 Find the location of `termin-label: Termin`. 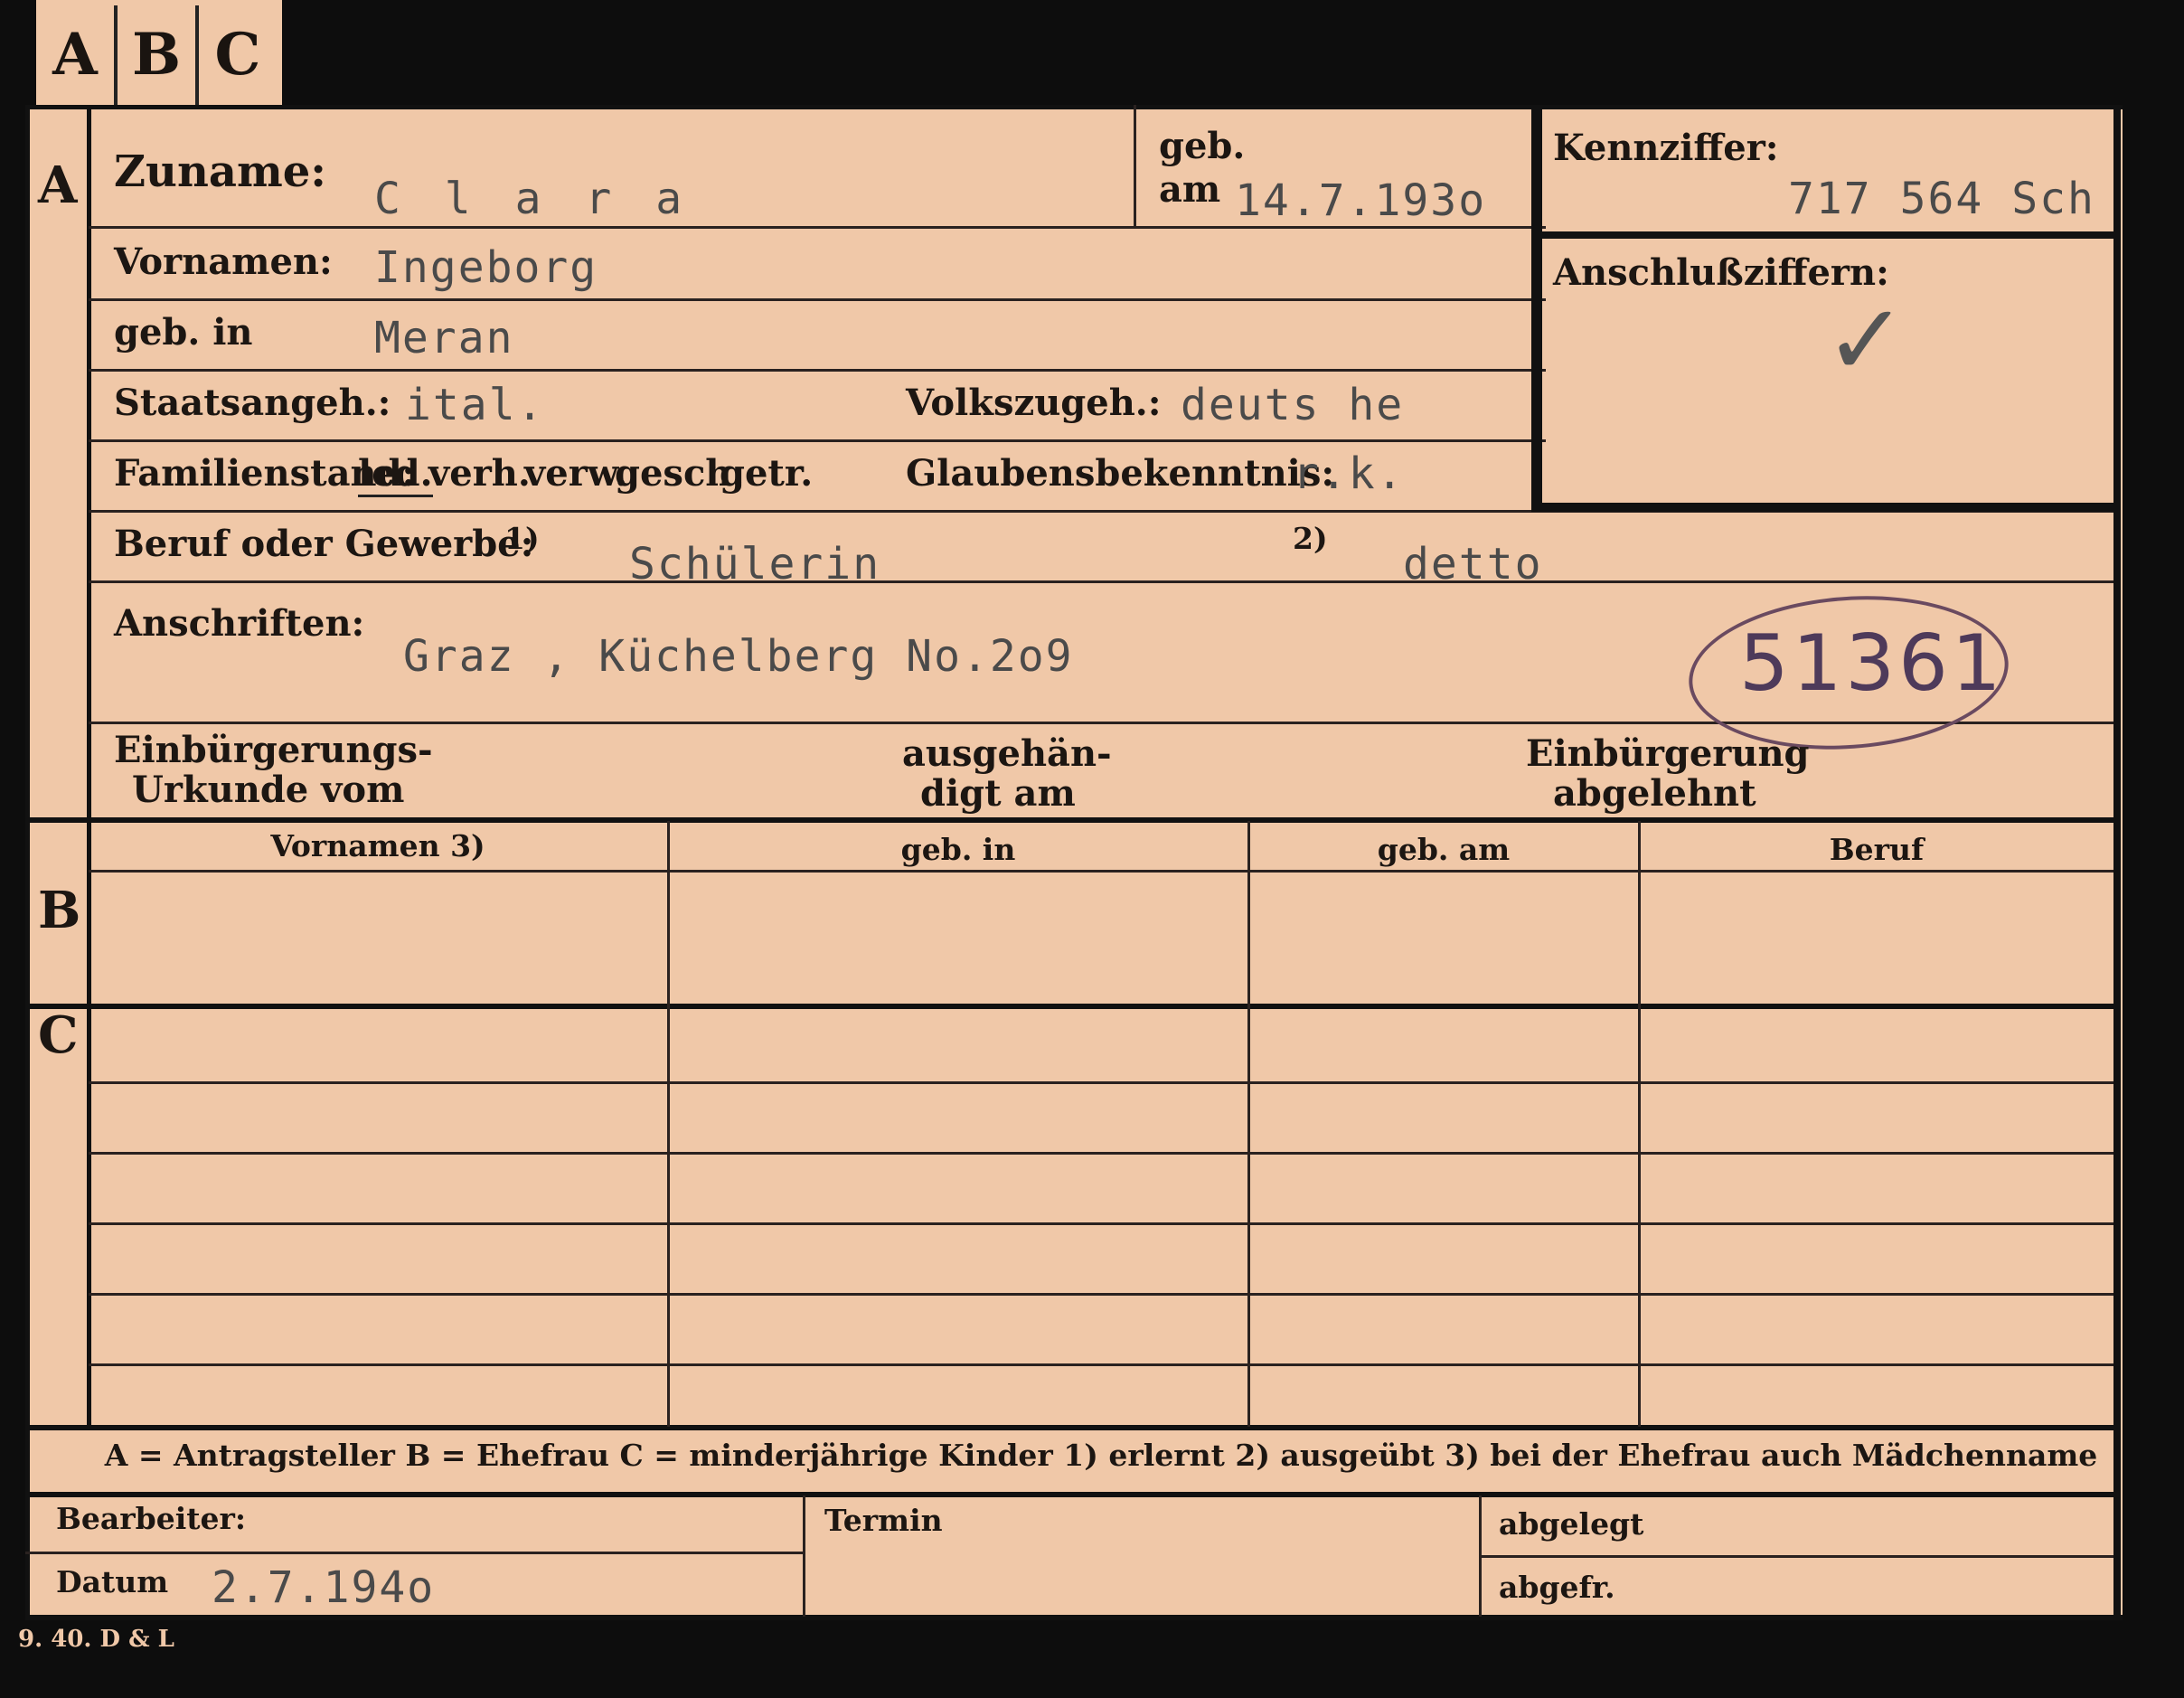

termin-label: Termin is located at coordinates (883, 1520).